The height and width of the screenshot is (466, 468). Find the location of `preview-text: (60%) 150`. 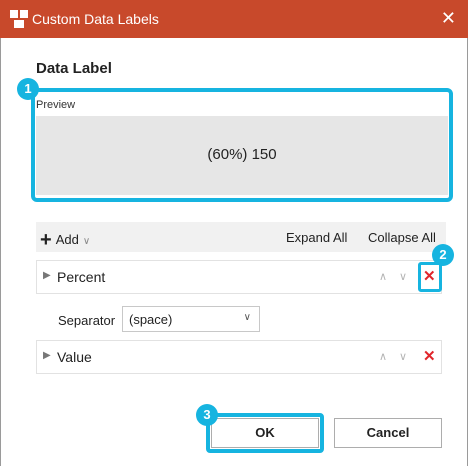

preview-text: (60%) 150 is located at coordinates (242, 154).